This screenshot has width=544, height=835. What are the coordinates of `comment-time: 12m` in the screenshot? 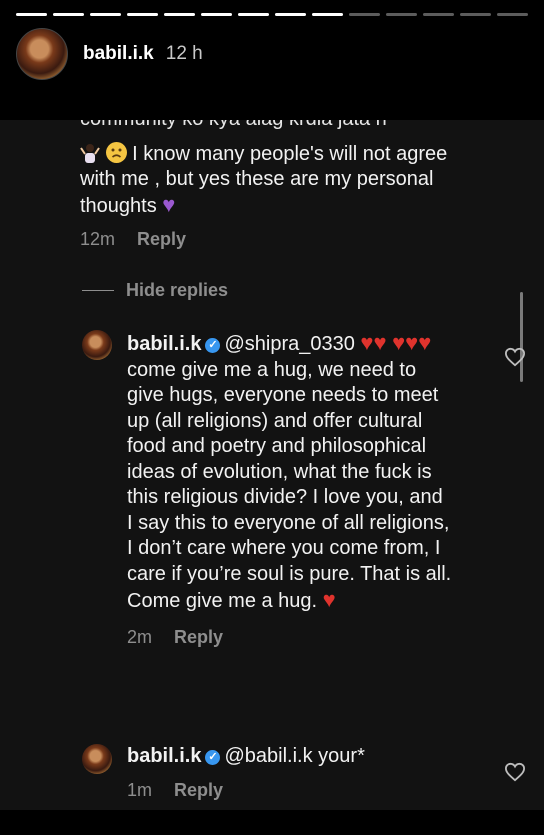 It's located at (98, 239).